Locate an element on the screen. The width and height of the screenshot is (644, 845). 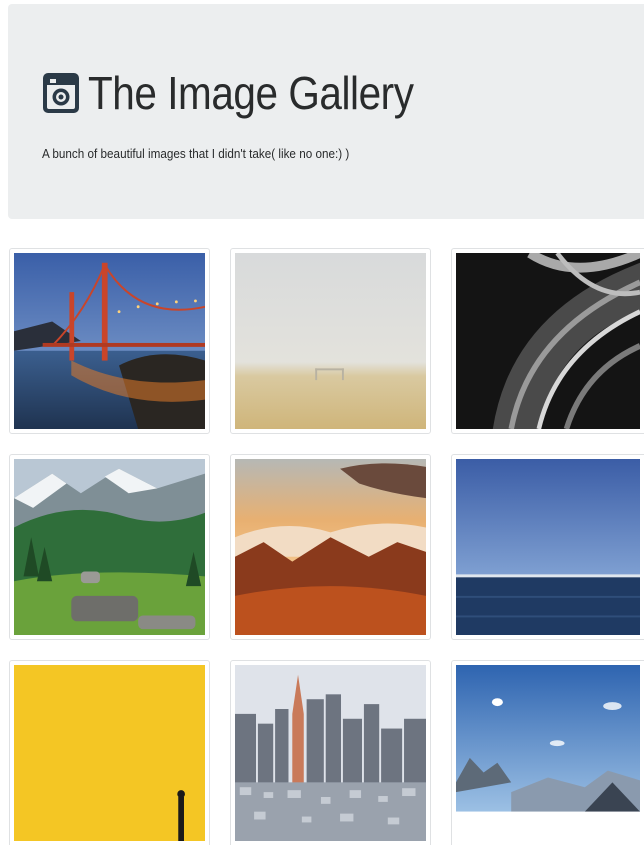
alpine-peaks-image is located at coordinates (548, 753).